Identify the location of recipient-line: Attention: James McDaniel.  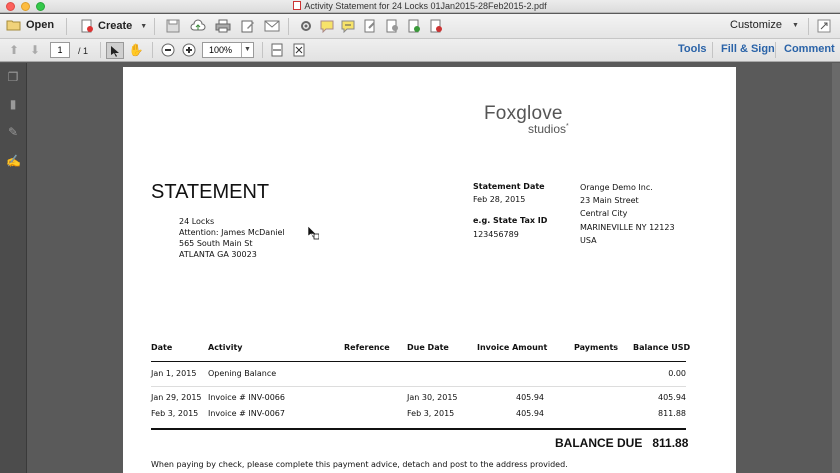
(232, 232).